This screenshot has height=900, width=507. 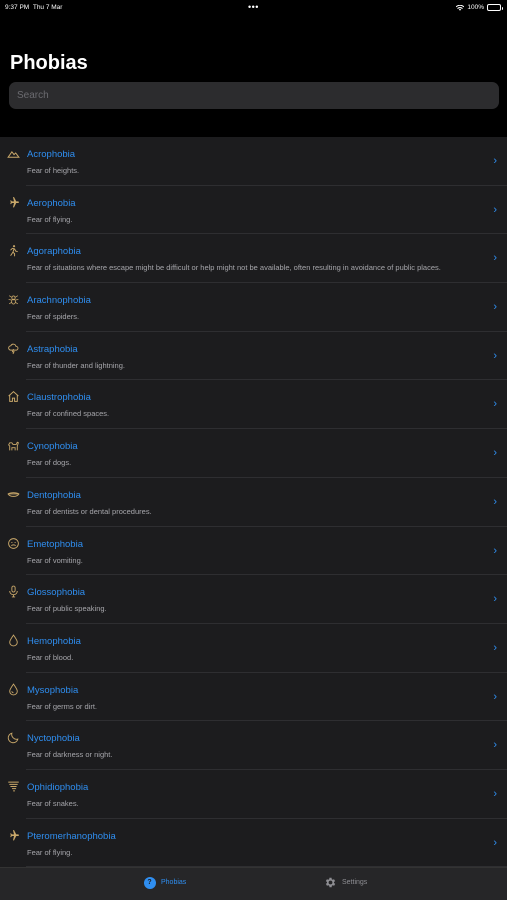 I want to click on multitasking-dots: •••, so click(x=253, y=7).